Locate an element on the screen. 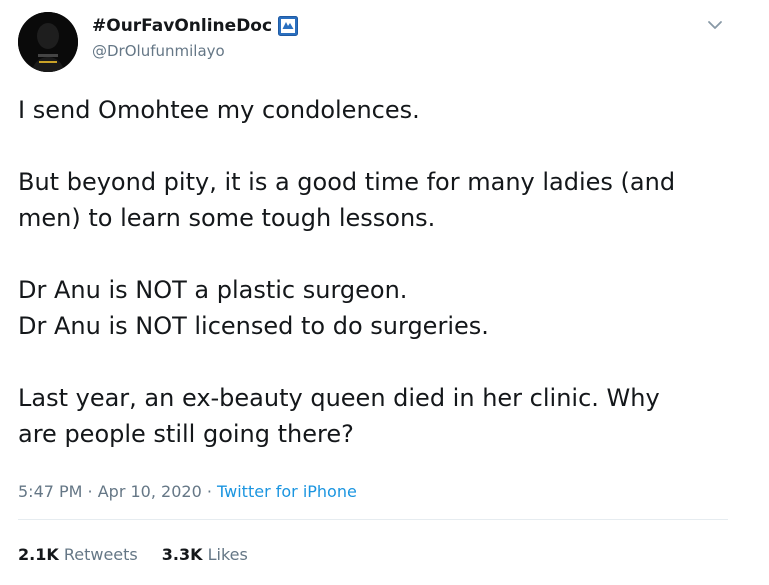 Image resolution: width=769 pixels, height=585 pixels. tweet-line: men) to learn some tough lessons. is located at coordinates (227, 218).